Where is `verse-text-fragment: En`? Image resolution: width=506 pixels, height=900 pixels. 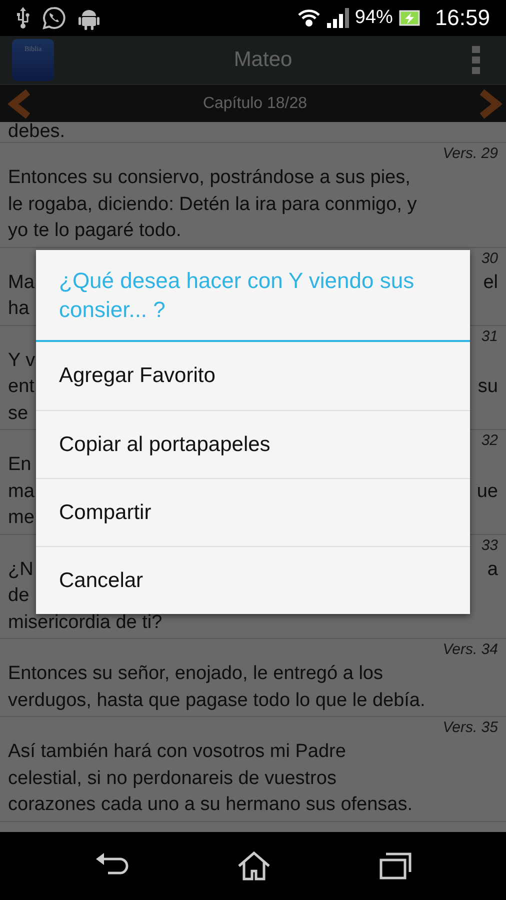 verse-text-fragment: En is located at coordinates (20, 465).